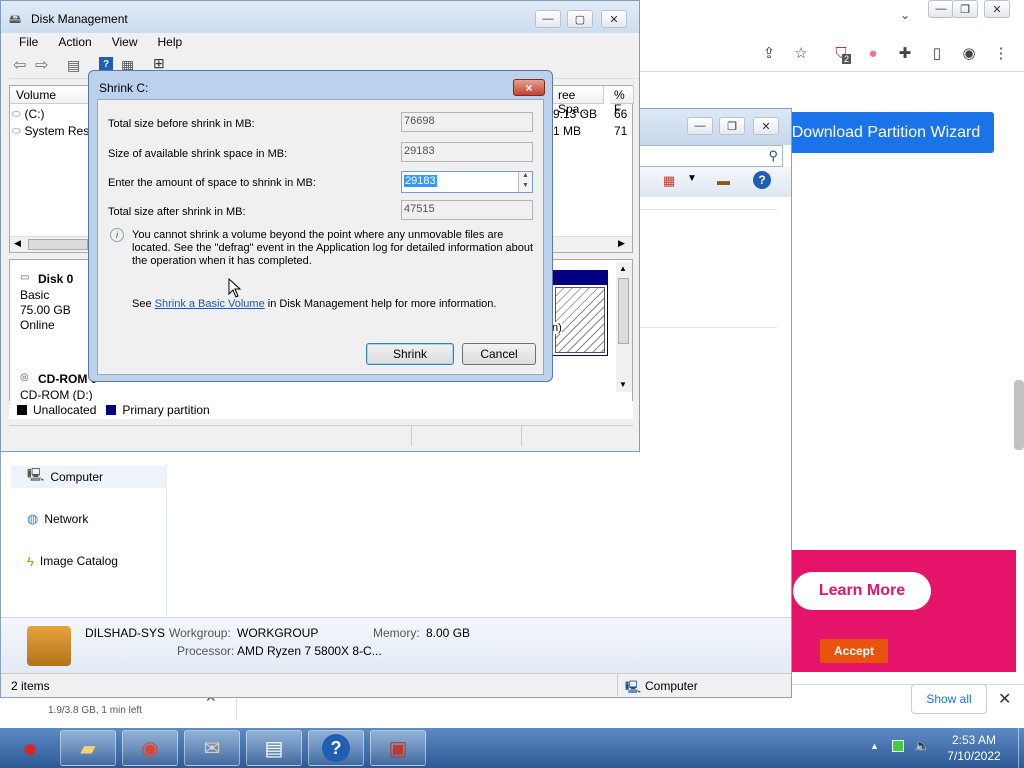 Image resolution: width=1024 pixels, height=768 pixels. I want to click on disk0-status: Online, so click(37, 325).